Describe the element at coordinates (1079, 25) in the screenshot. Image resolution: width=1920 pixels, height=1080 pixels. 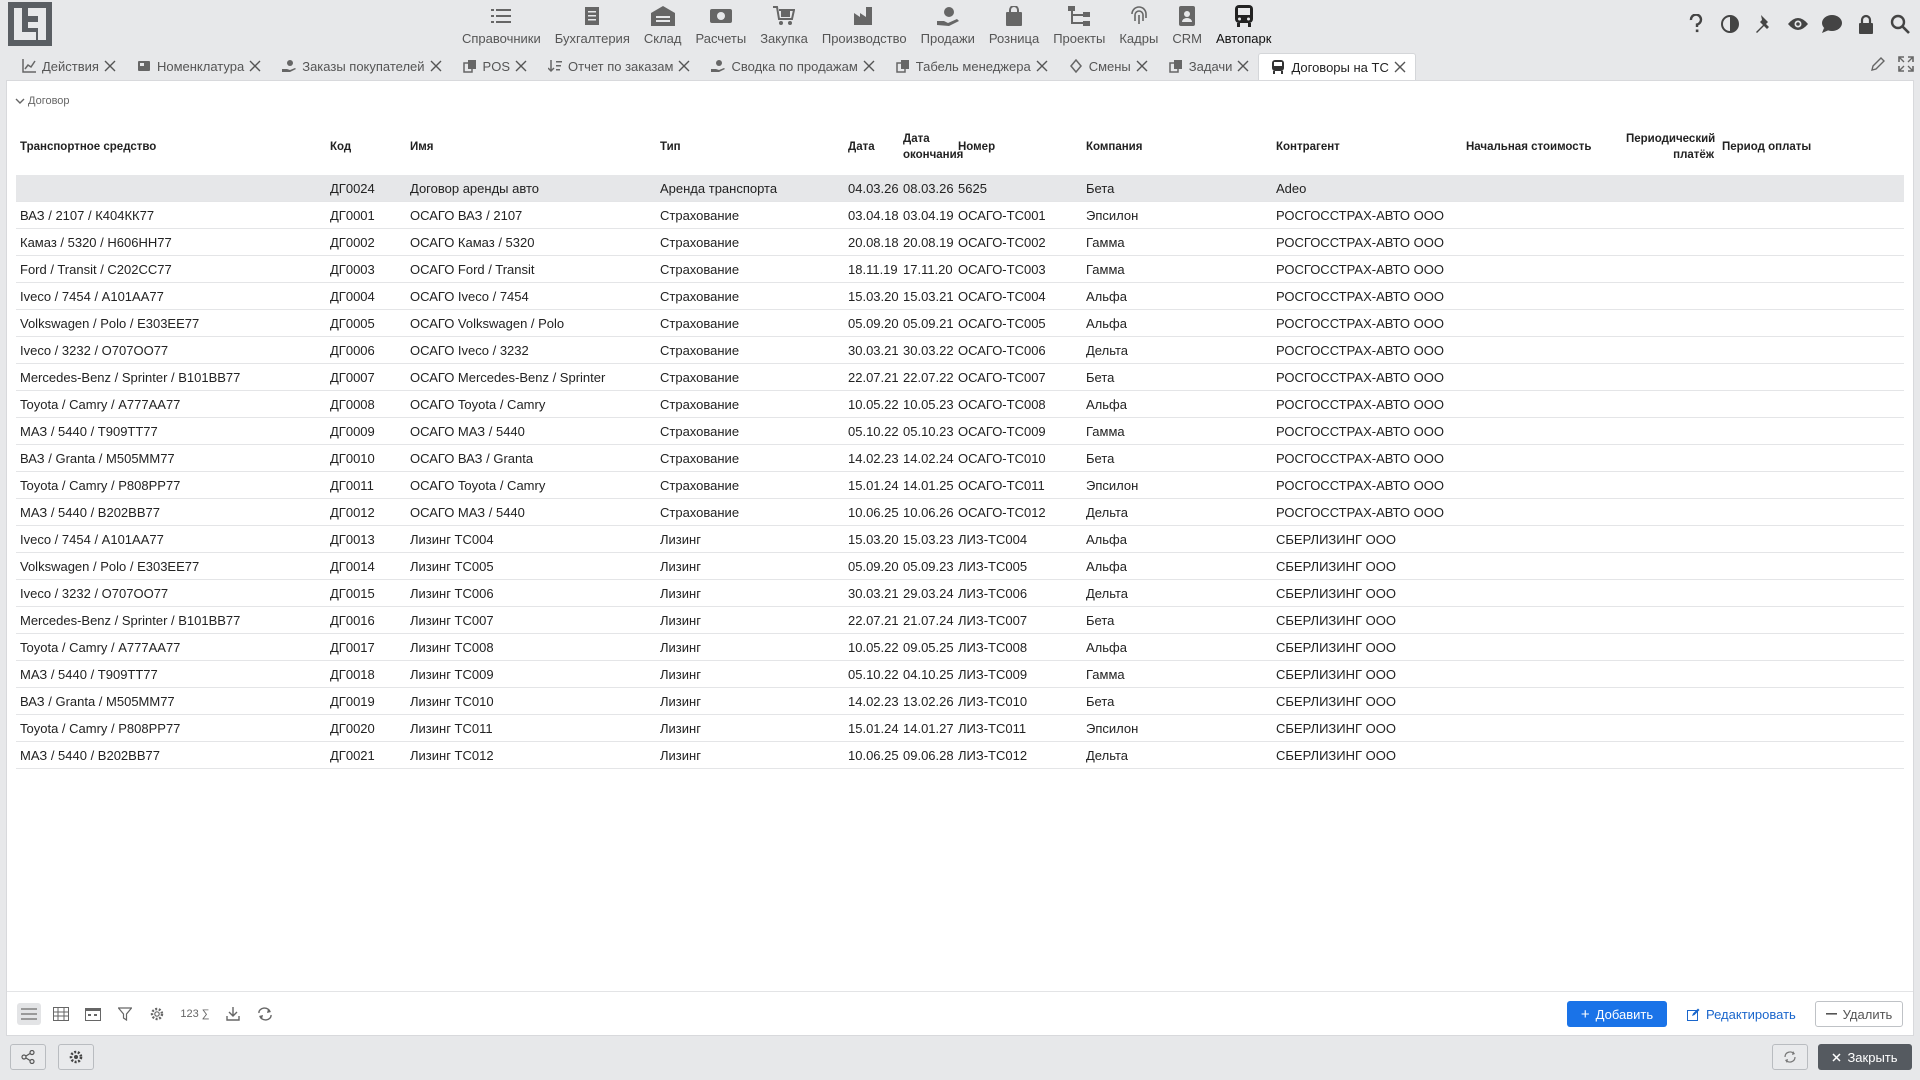
I see `menu-item-projects: Проекты` at that location.